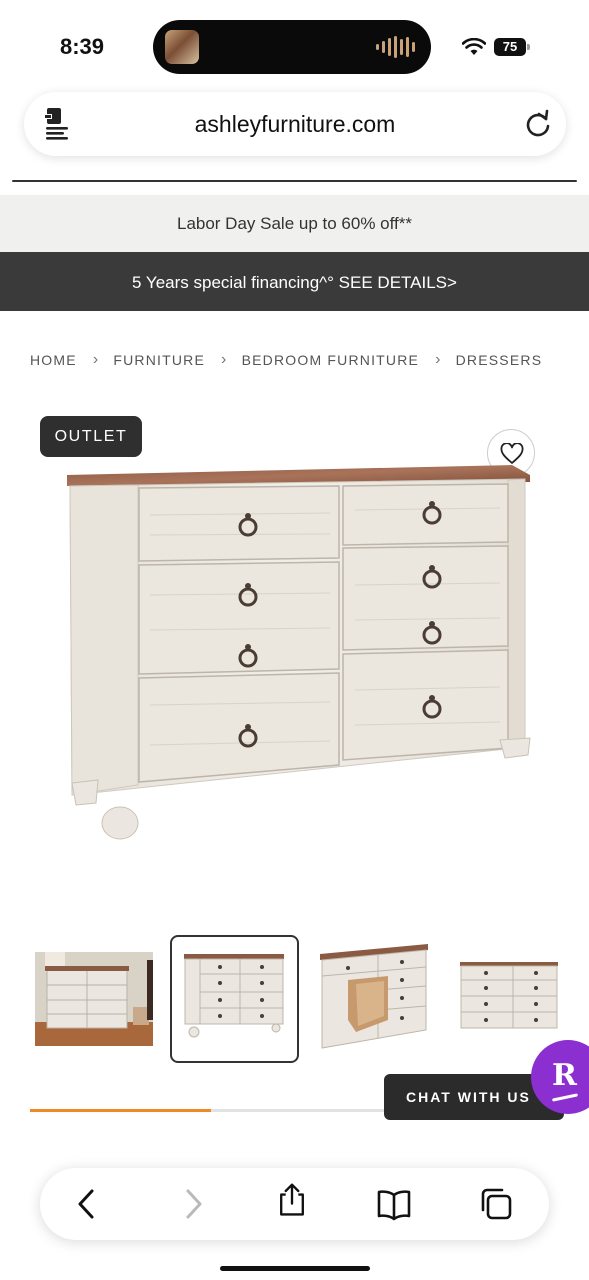  What do you see at coordinates (565, 1097) in the screenshot?
I see `rakuten-swoosh-icon` at bounding box center [565, 1097].